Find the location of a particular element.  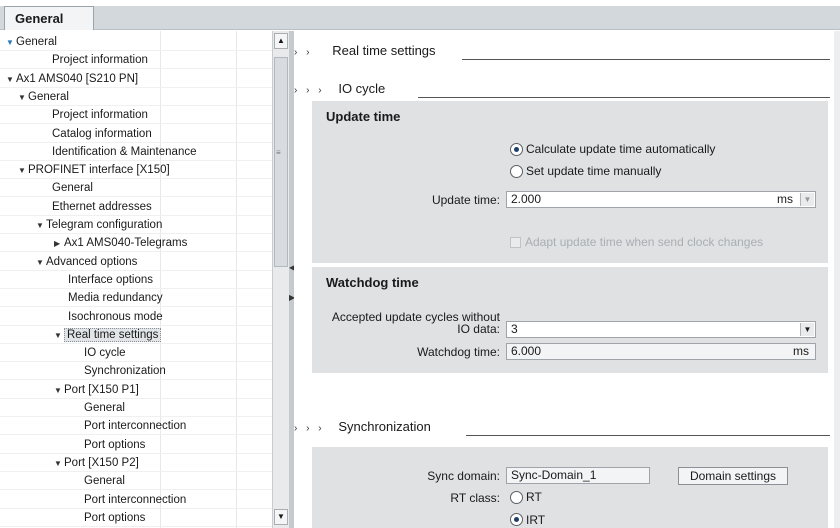

tree-scrollbar: ▲ ≡ ▼ is located at coordinates (280, 279).